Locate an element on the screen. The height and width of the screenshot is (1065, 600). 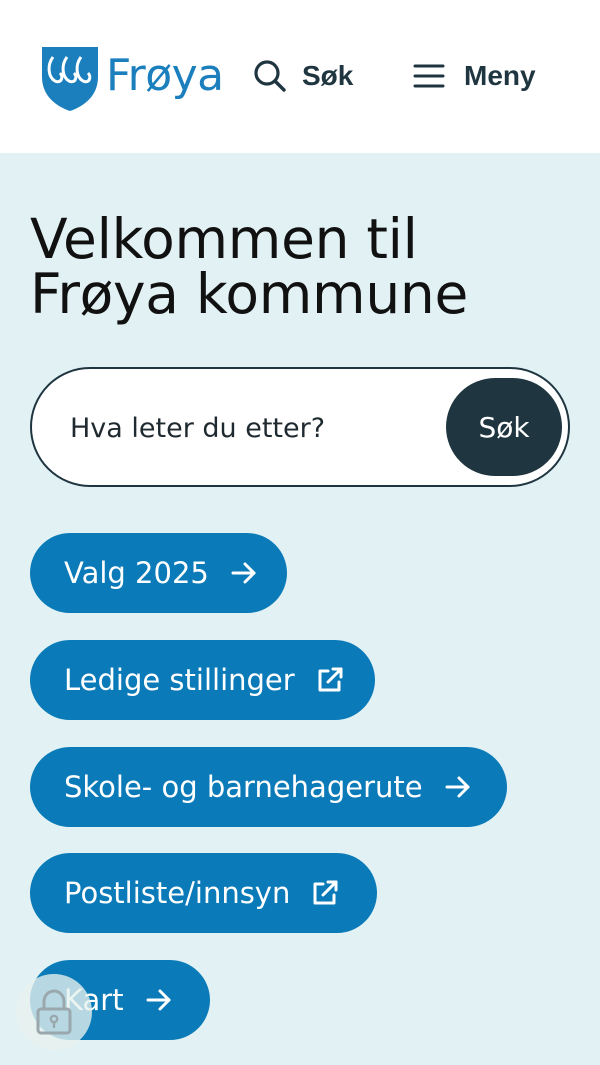
header-menu-button: Meny is located at coordinates (474, 76).